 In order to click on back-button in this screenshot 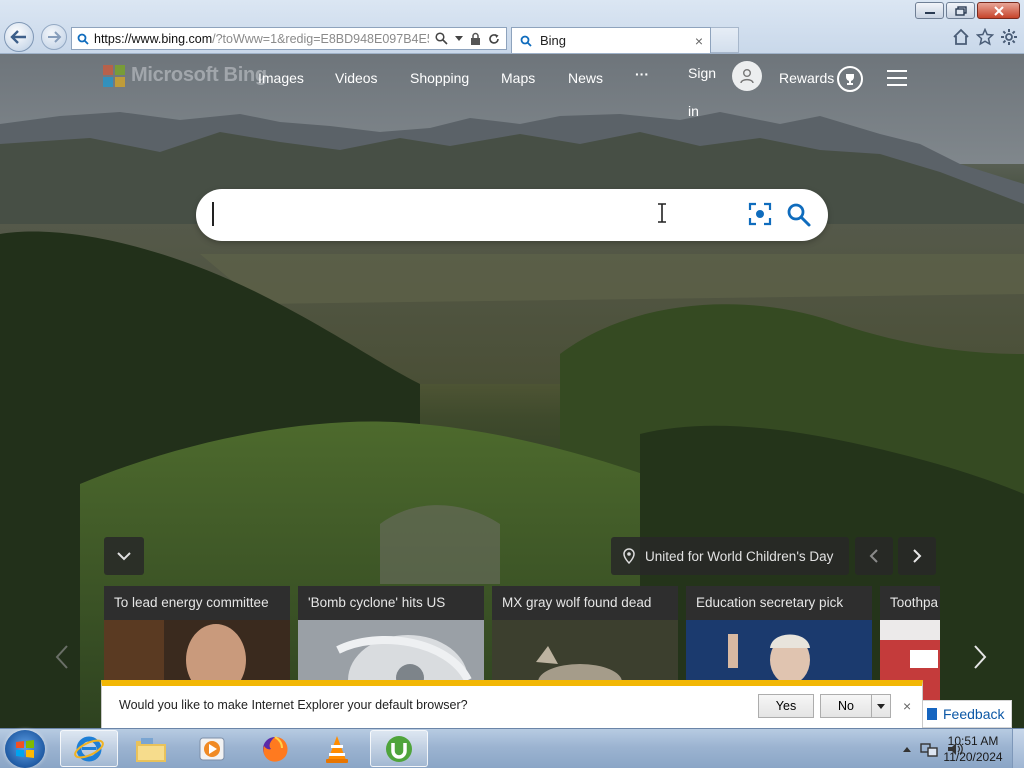, I will do `click(19, 37)`.